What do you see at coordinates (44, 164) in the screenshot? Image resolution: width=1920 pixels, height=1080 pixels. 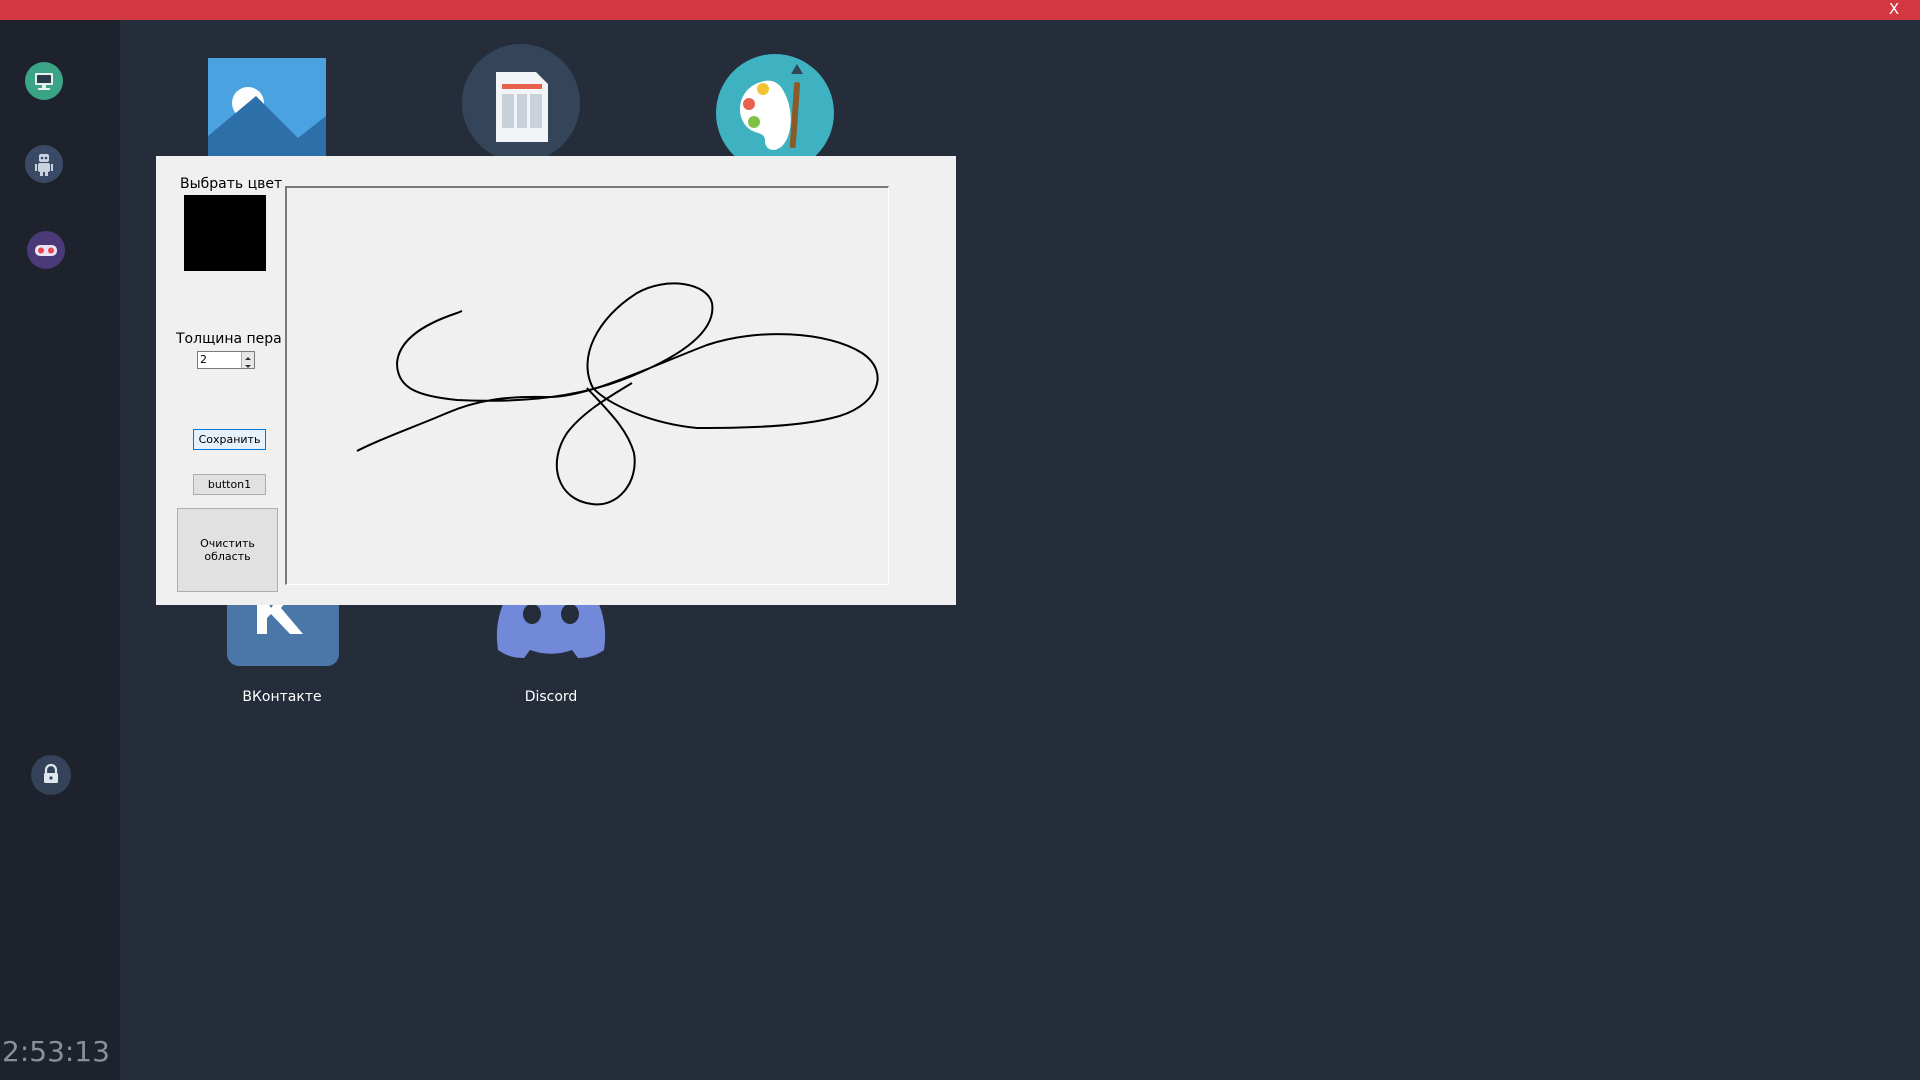 I see `robot-icon` at bounding box center [44, 164].